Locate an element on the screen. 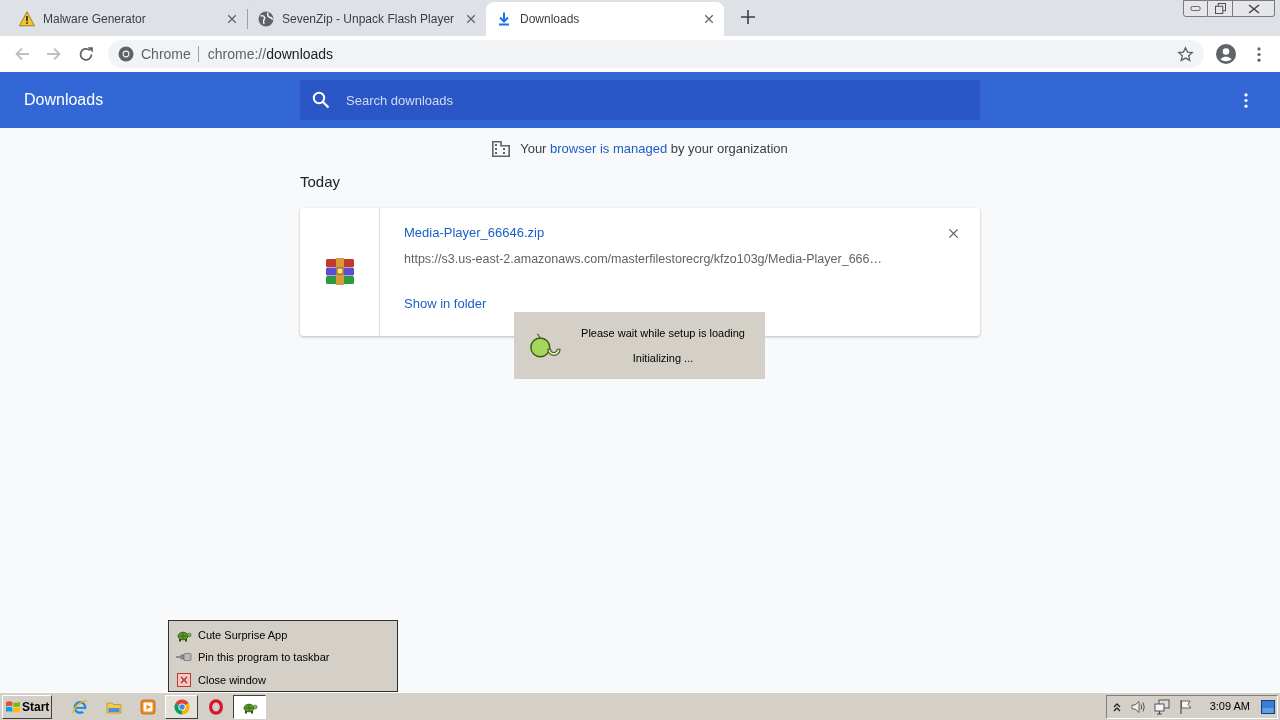 This screenshot has height=720, width=1280. building-icon is located at coordinates (501, 149).